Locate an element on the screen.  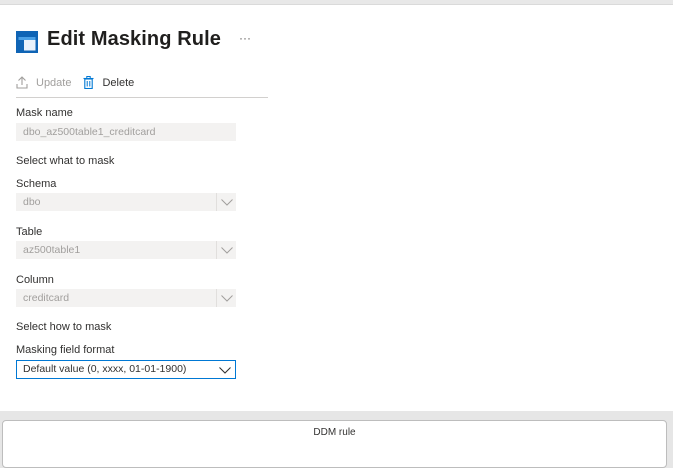
upload-icon is located at coordinates (22, 82).